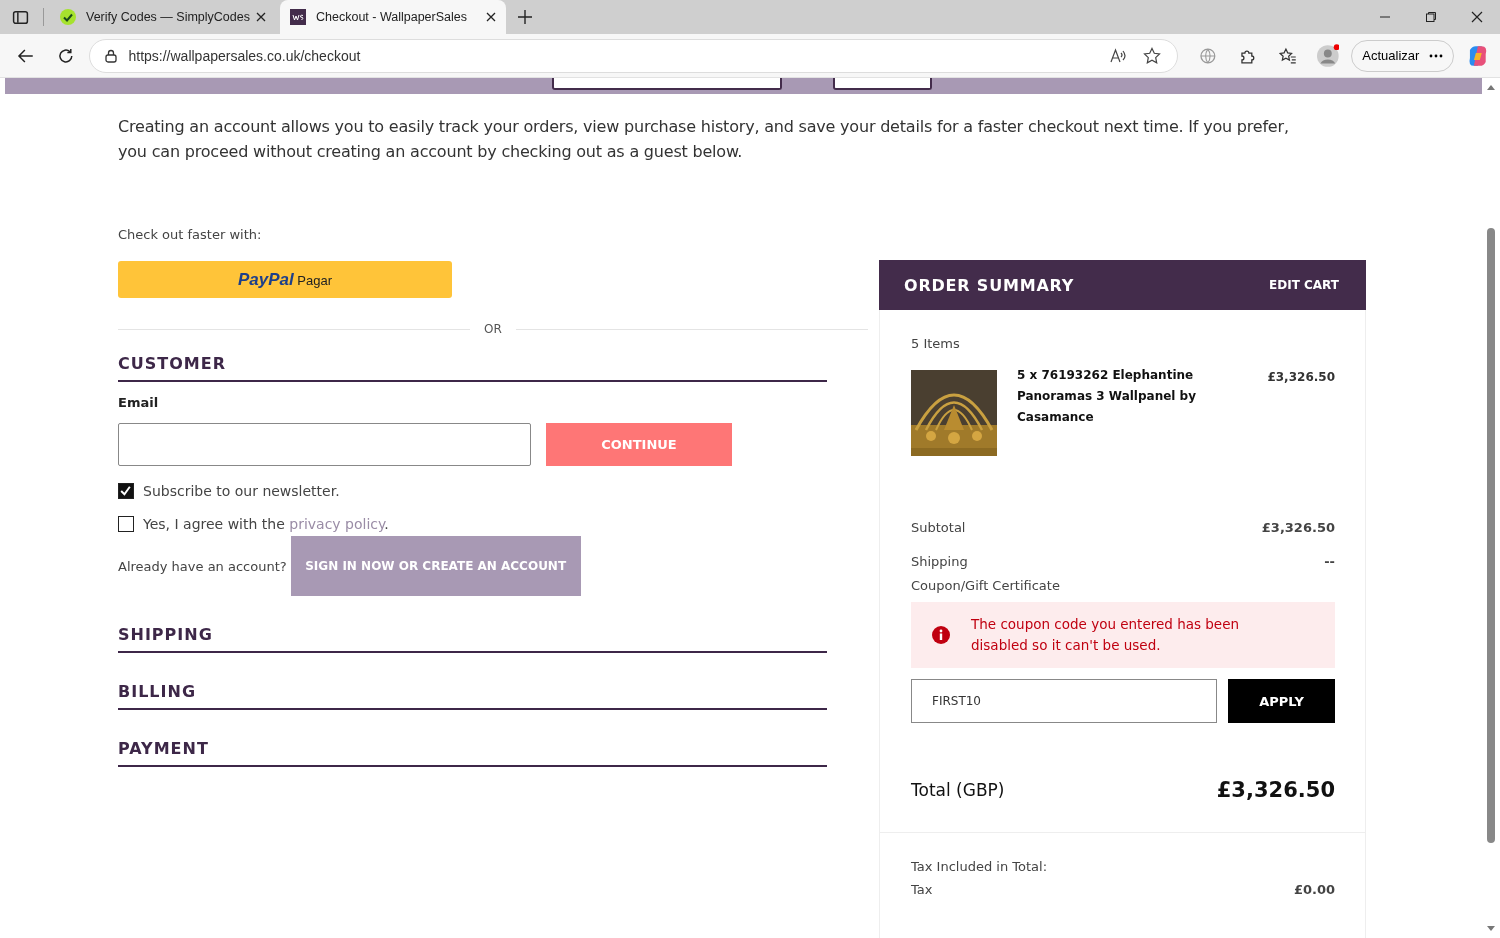  I want to click on scroll-up-icon, so click(1491, 87).